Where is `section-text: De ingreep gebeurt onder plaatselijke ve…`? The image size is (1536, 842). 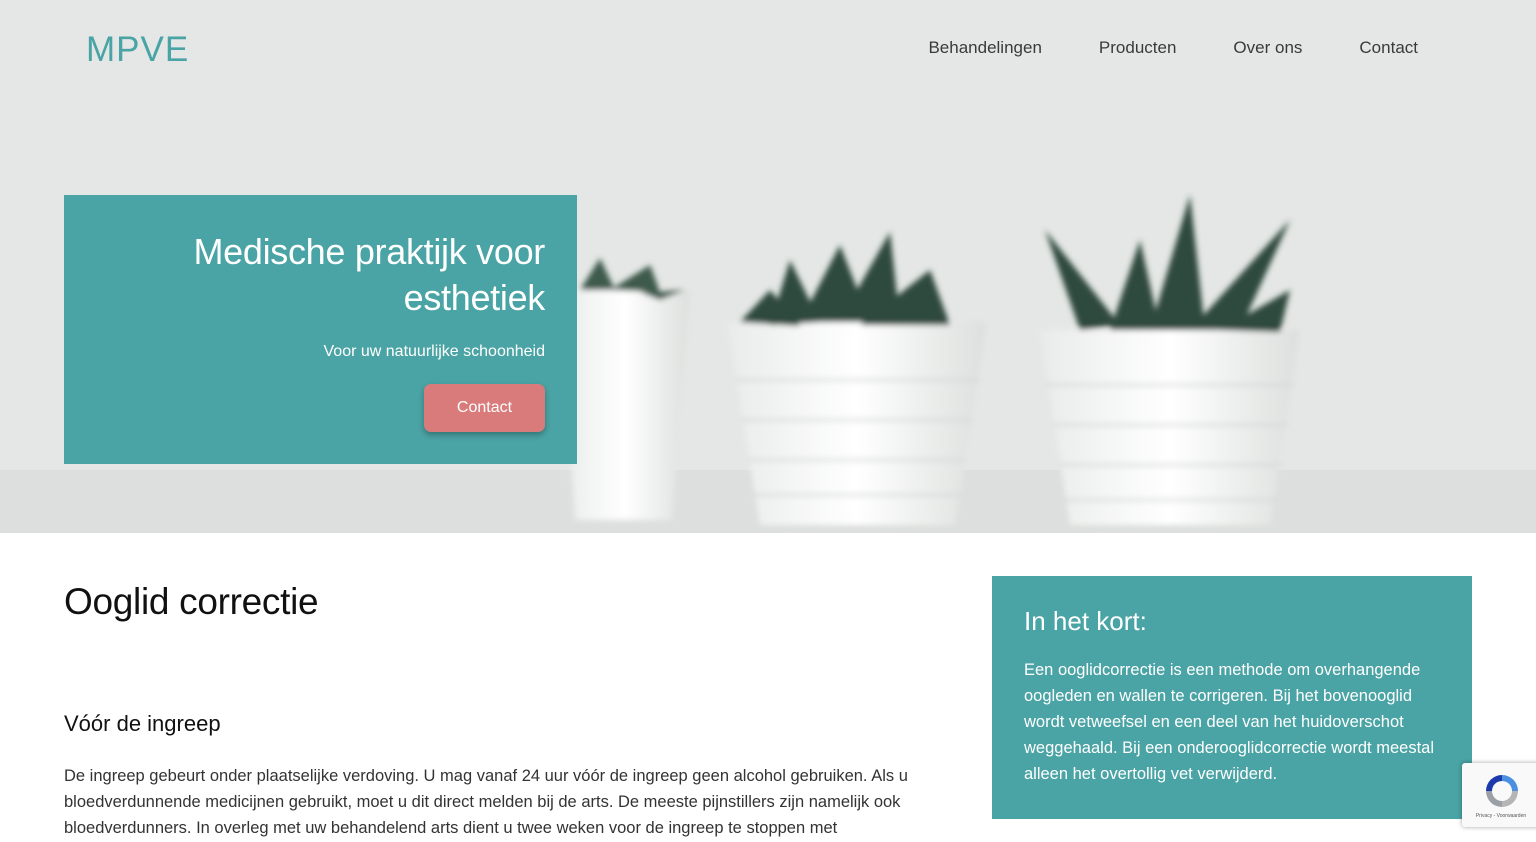 section-text: De ingreep gebeurt onder plaatselijke ve… is located at coordinates (486, 802).